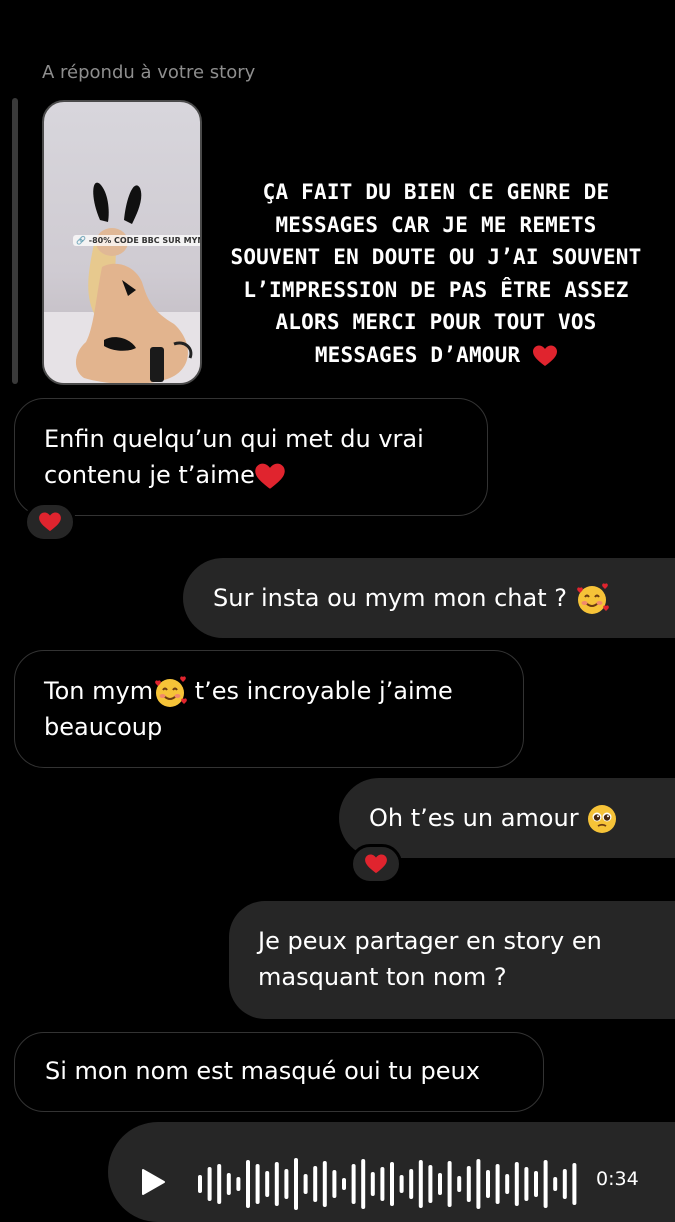 This screenshot has width=675, height=1222. Describe the element at coordinates (234, 439) in the screenshot. I see `message-text: Enfin quelqu’un qui met du vrai` at that location.